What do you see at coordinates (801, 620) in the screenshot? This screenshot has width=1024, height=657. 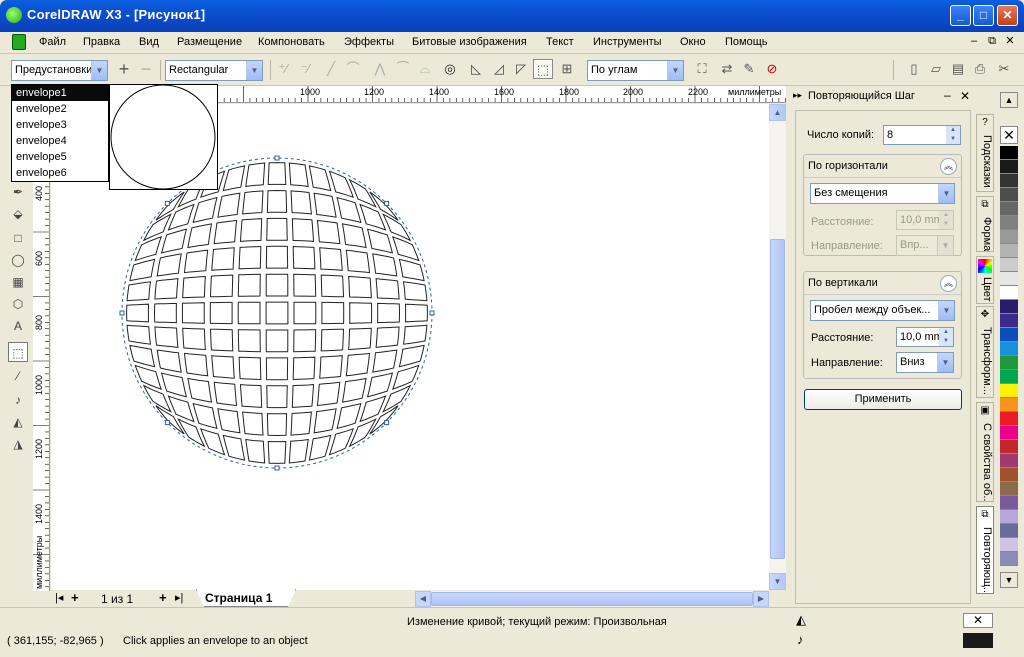 I see `fill-bucket-icon: ◭` at bounding box center [801, 620].